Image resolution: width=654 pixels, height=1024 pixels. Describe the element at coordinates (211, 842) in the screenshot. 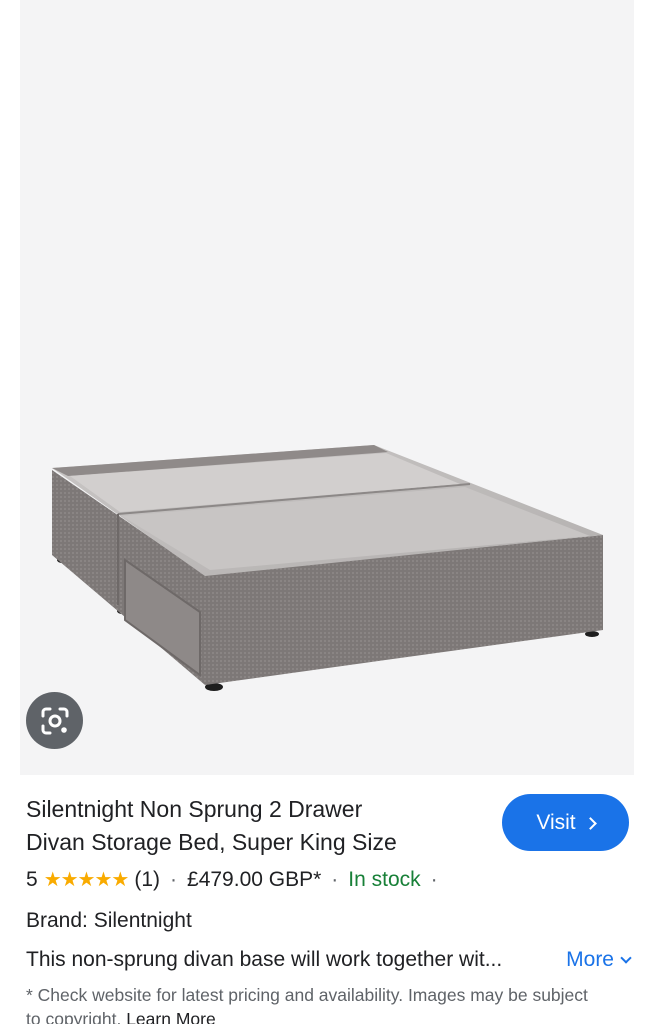

I see `product-title-line2: Divan Storage Bed, Super King Size` at that location.